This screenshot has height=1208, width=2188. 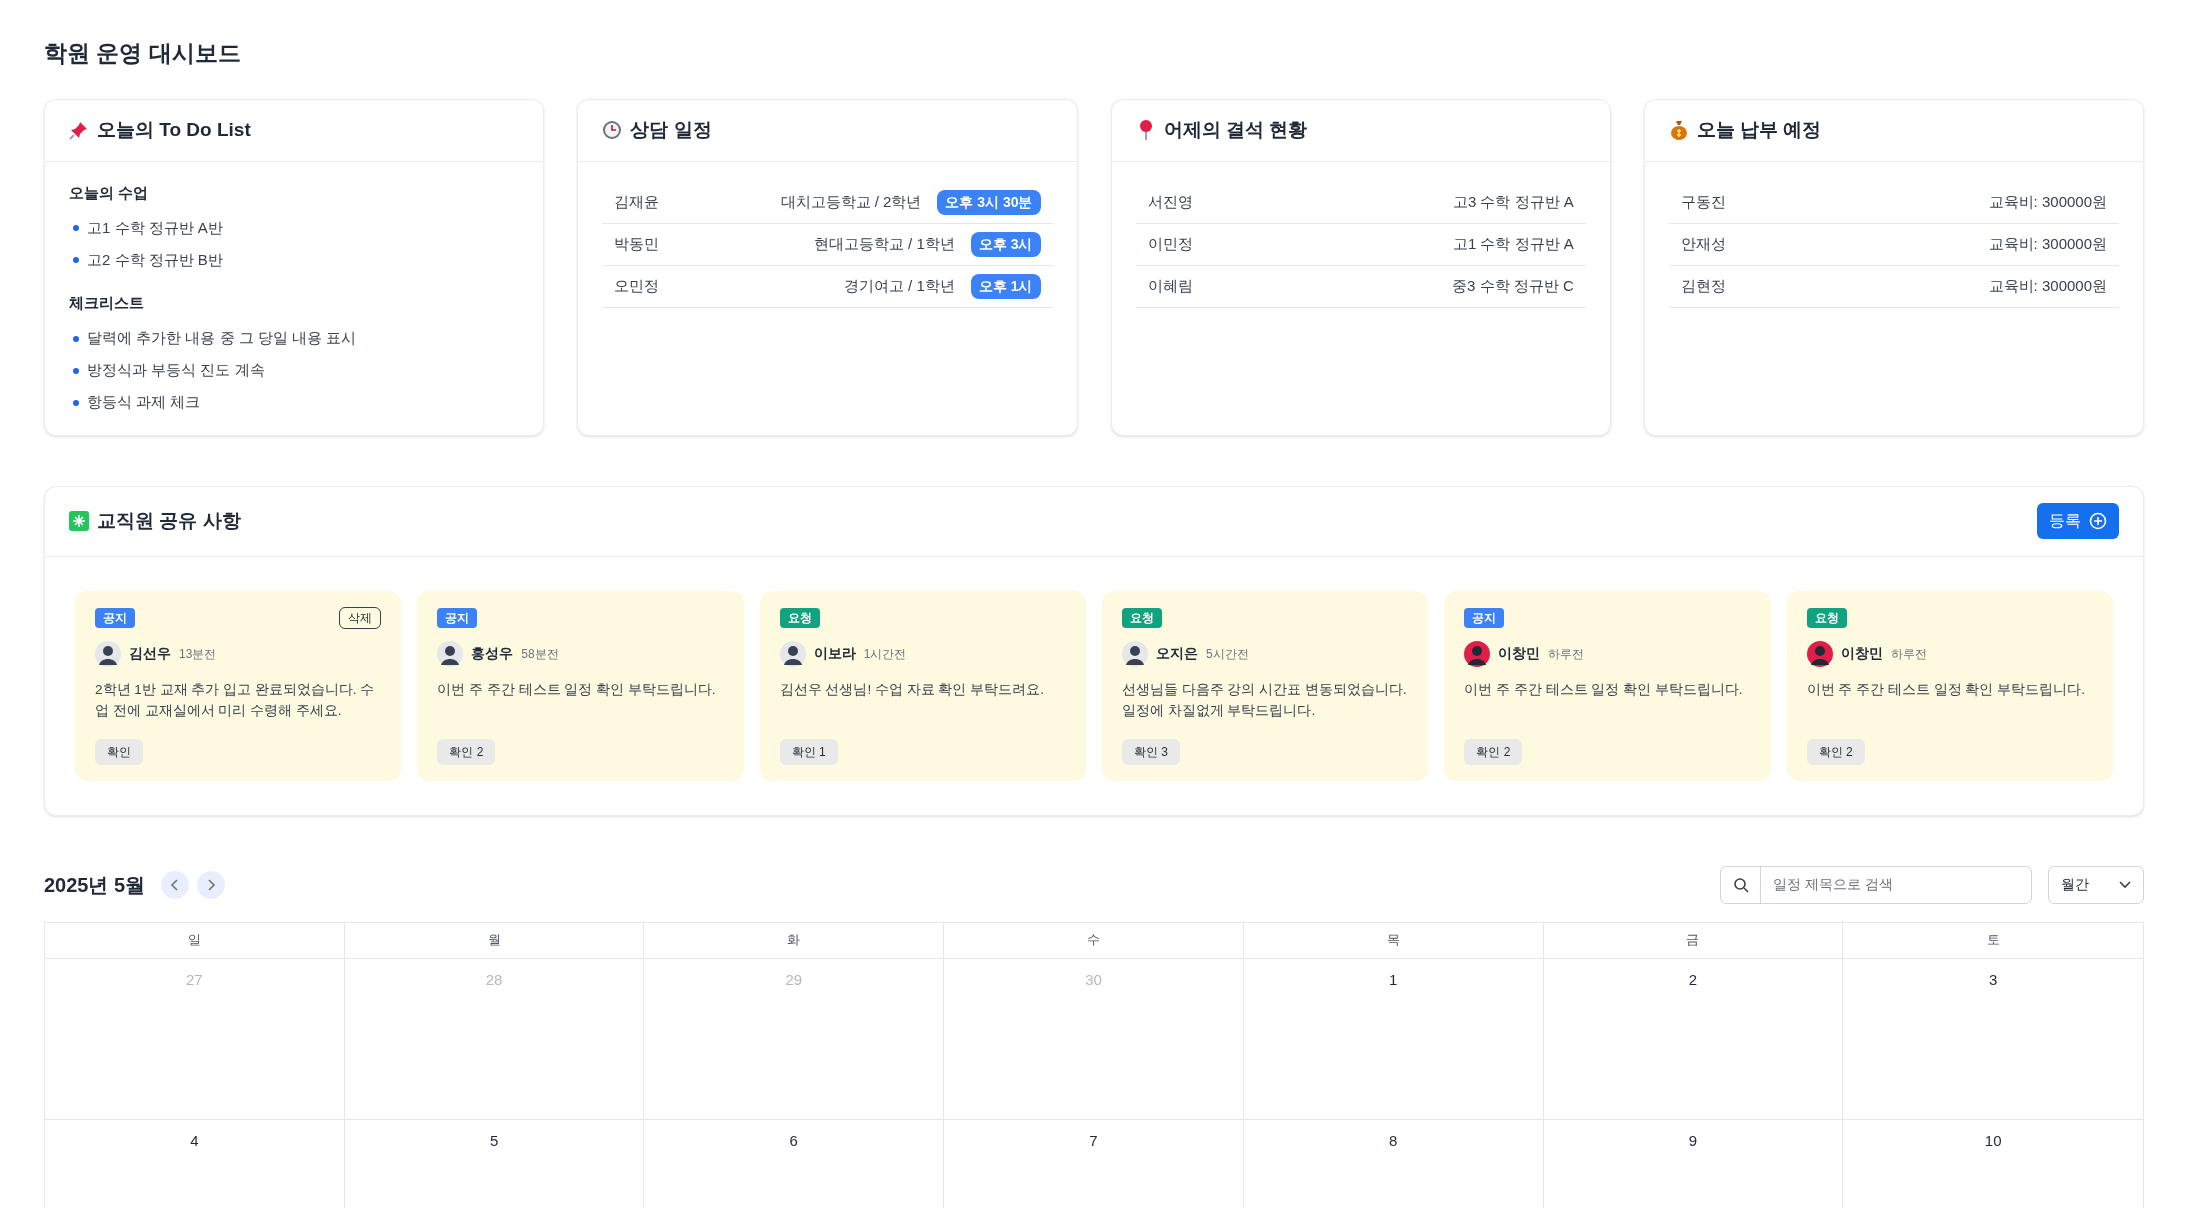 I want to click on card-title: 오늘의 To Do List, so click(x=174, y=129).